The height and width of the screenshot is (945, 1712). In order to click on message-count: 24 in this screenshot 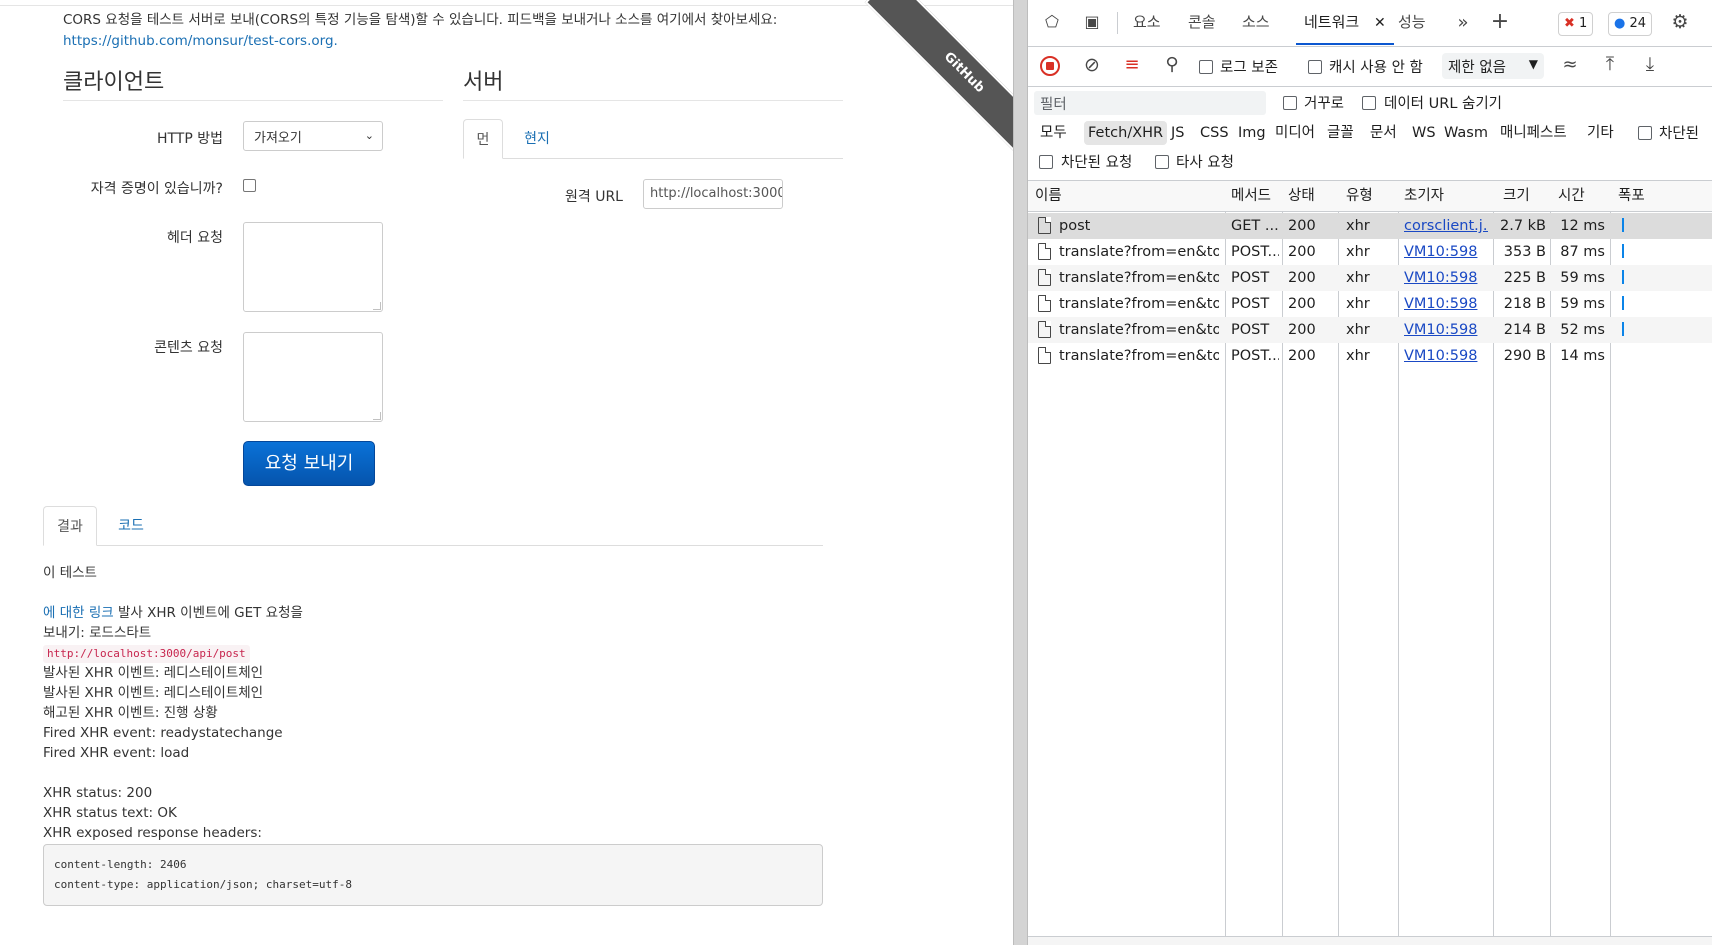, I will do `click(1638, 23)`.